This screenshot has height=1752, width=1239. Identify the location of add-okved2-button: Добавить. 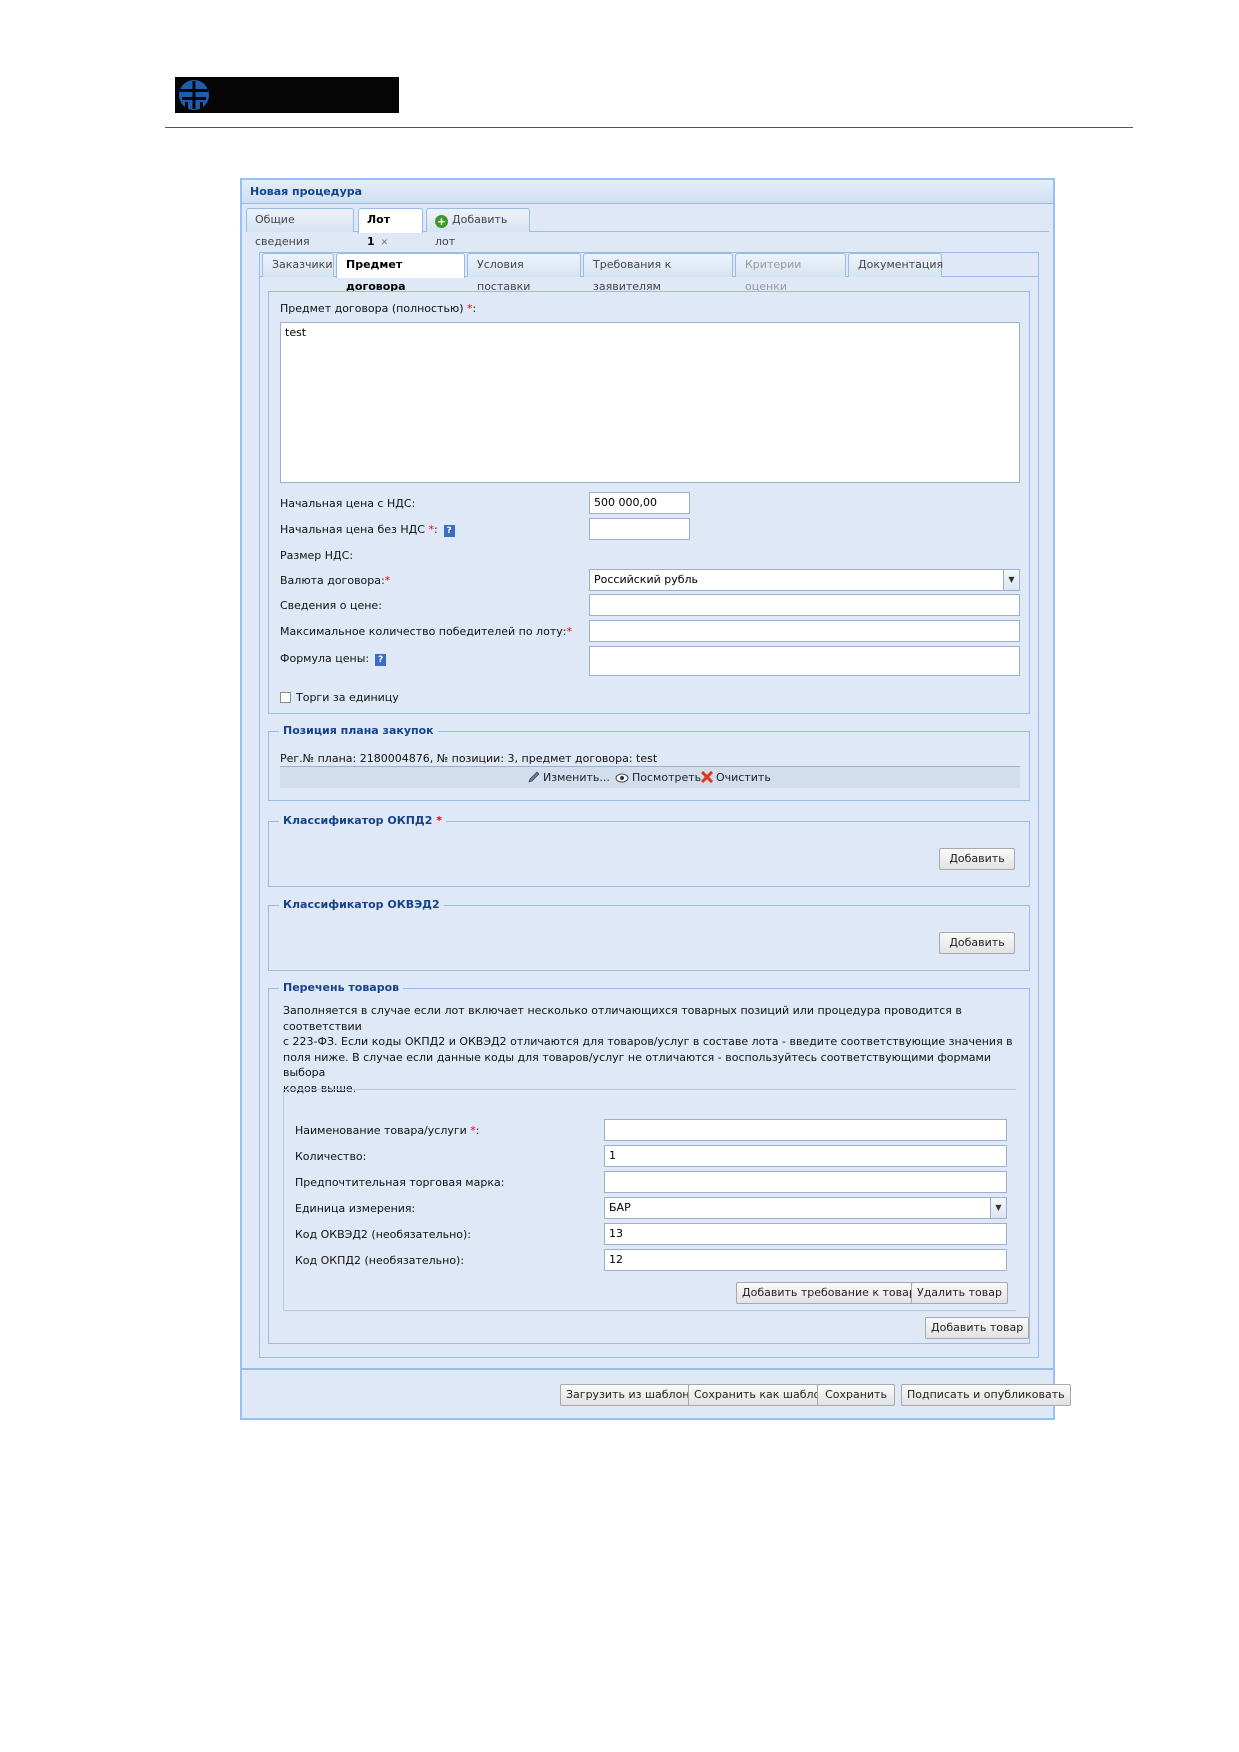
(977, 943).